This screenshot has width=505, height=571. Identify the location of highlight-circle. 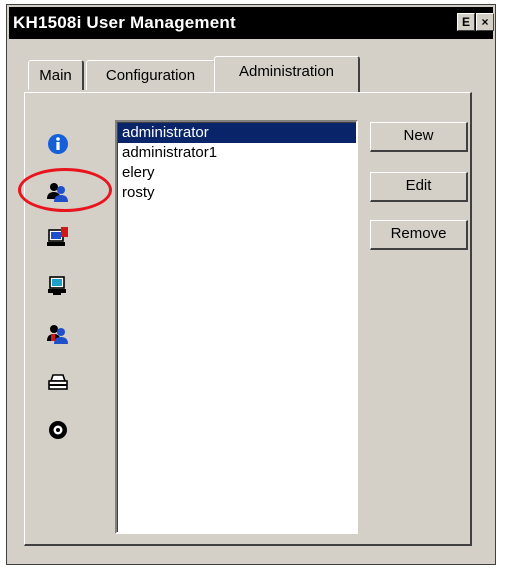
(65, 190).